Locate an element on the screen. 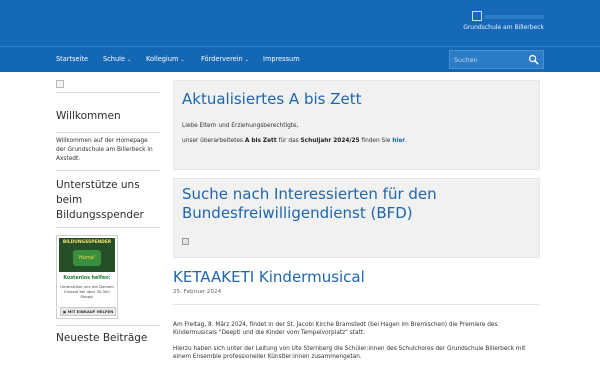  nav-item-startseite: Startseite is located at coordinates (72, 59).